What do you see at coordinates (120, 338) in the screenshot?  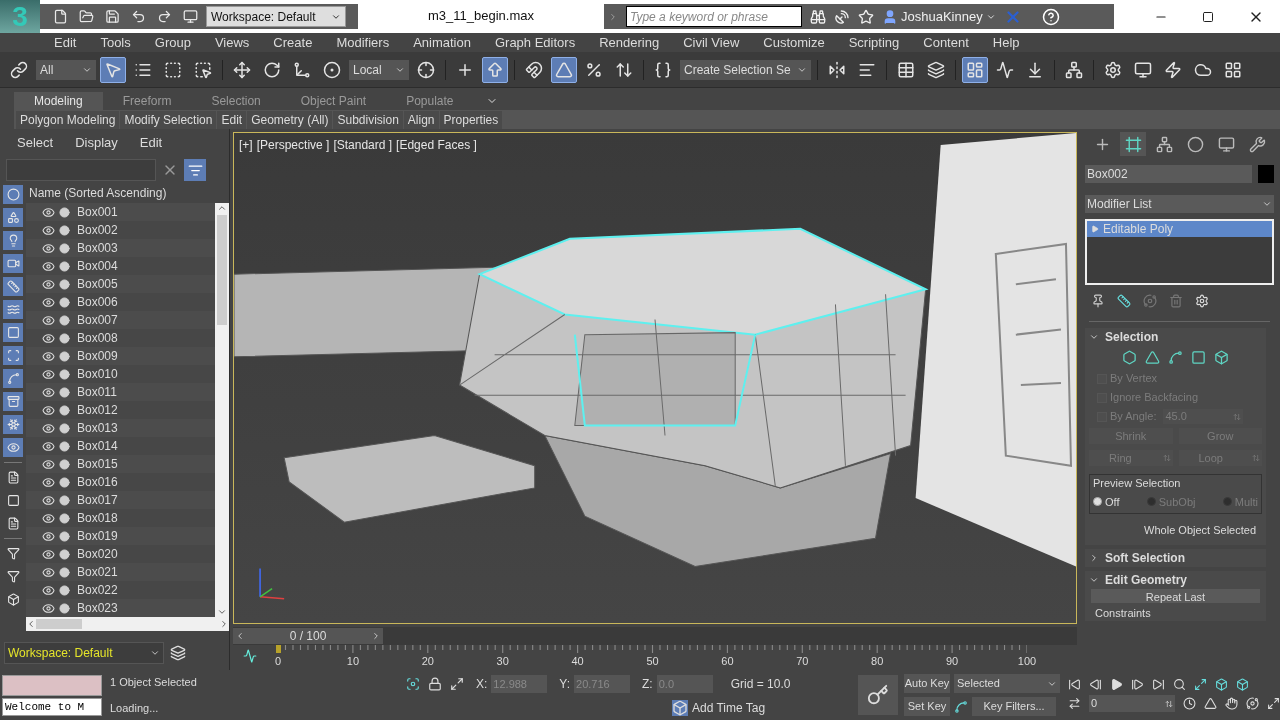 I see `explorer-row: Box008` at bounding box center [120, 338].